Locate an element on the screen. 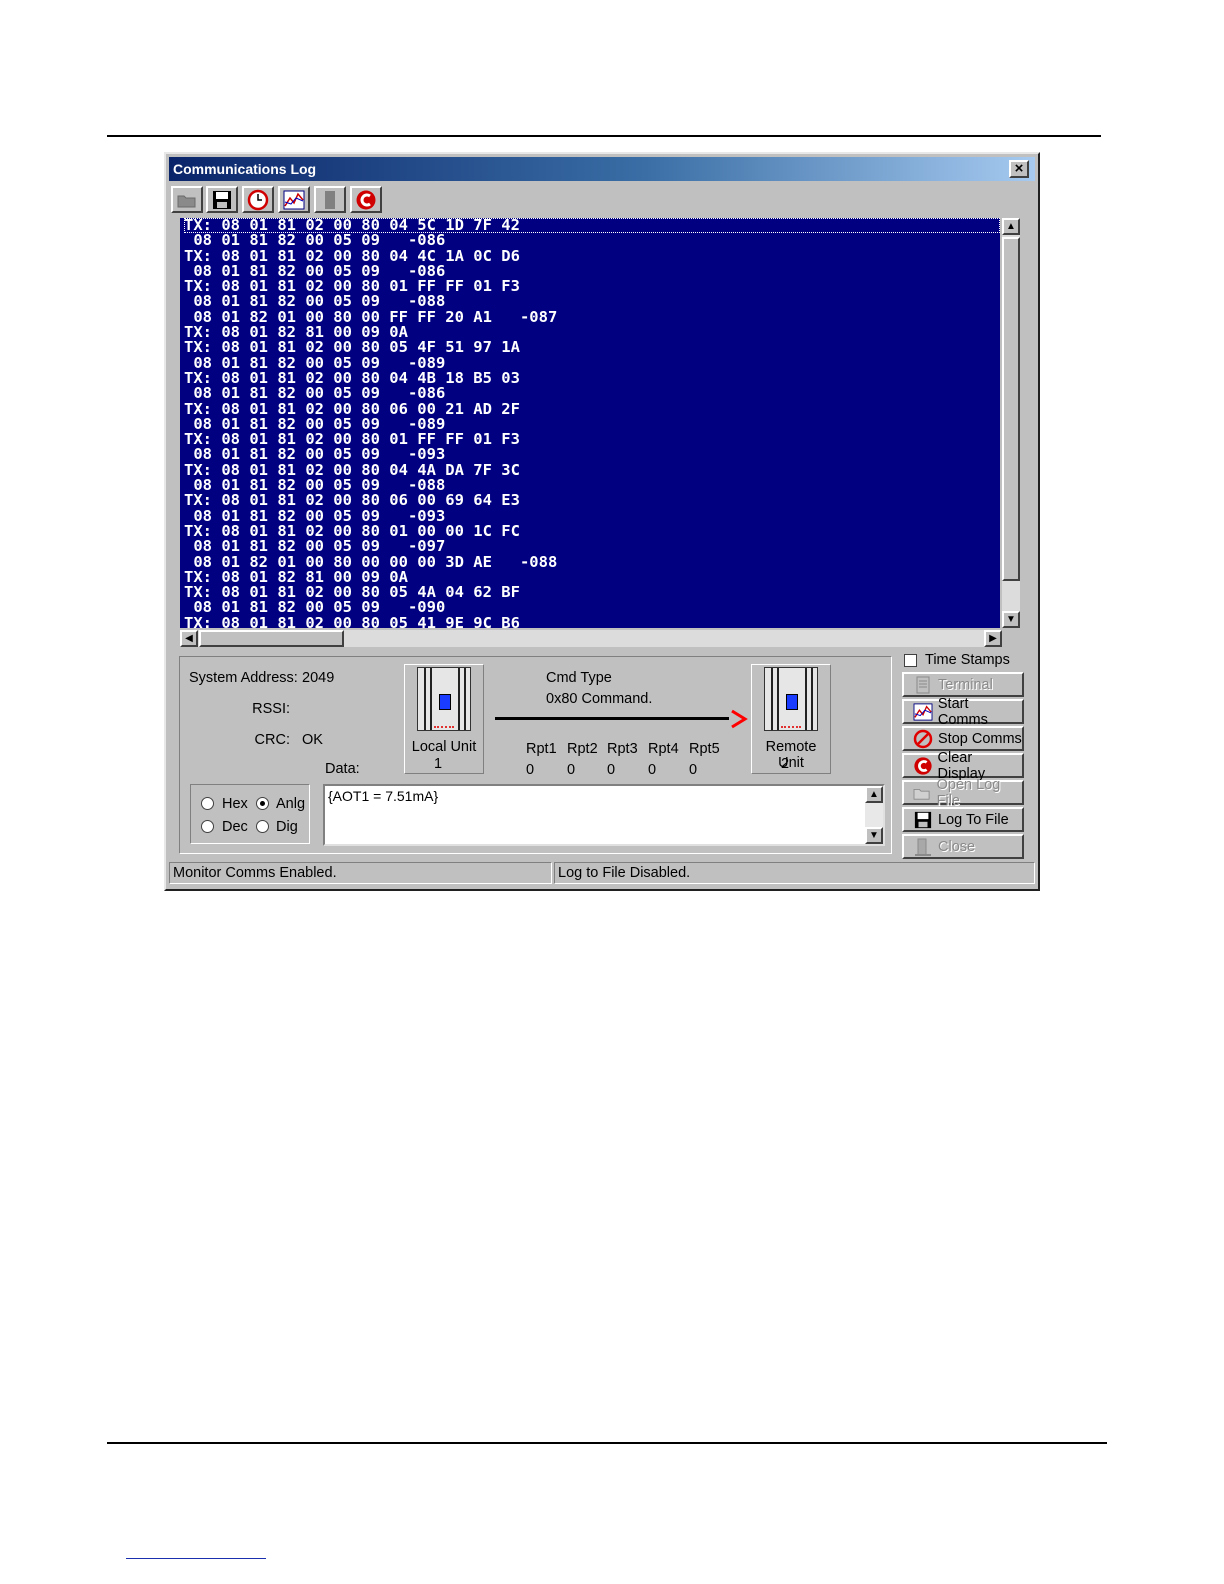 The image size is (1224, 1584). direction-arrow-line is located at coordinates (612, 718).